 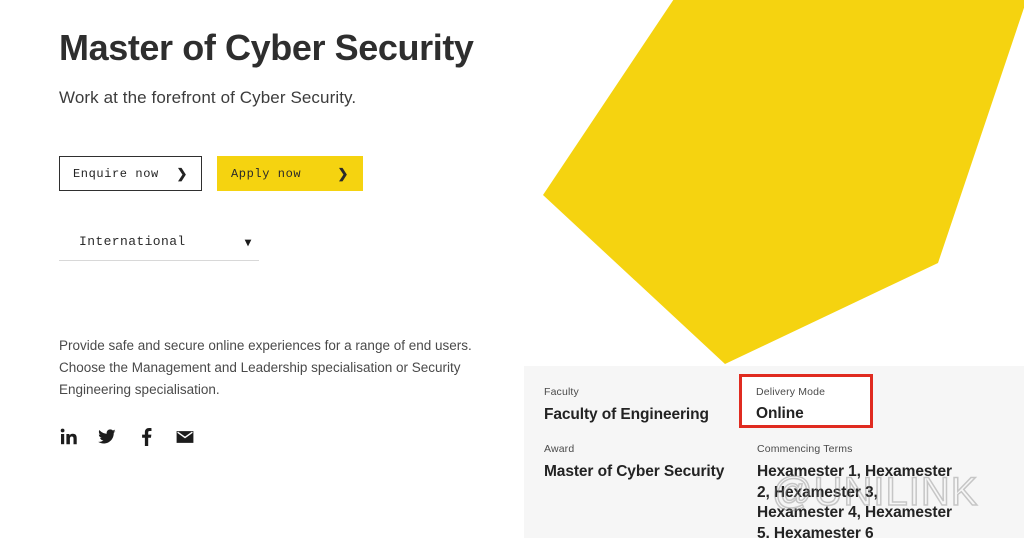 I want to click on cta-button-row: Enquire now ❯ Apply now ❯, so click(x=289, y=174).